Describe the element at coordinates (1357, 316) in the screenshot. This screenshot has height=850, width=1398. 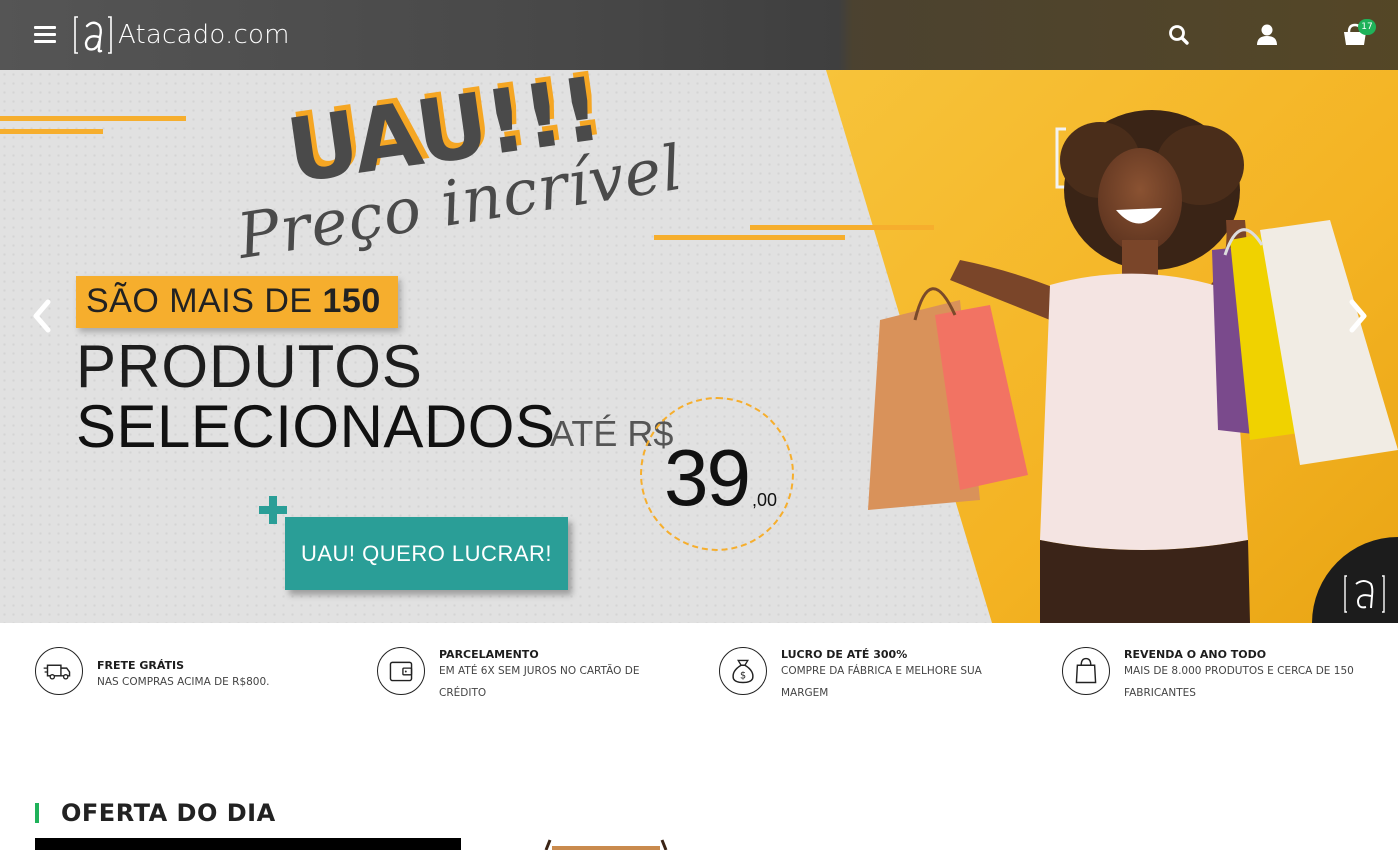
I see `carousel-next-icon` at that location.